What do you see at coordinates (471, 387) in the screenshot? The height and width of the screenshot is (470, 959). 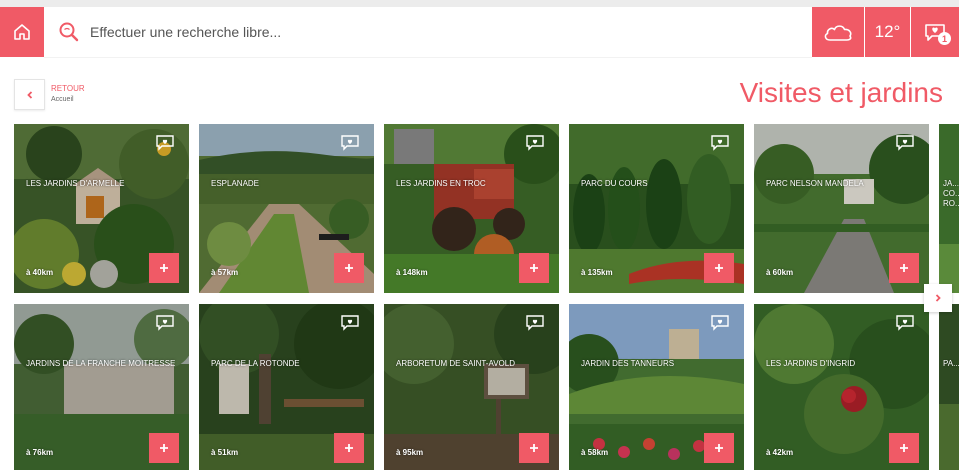 I see `place-card: ARBORETUM DE SAINT-AVOLD à 95km` at bounding box center [471, 387].